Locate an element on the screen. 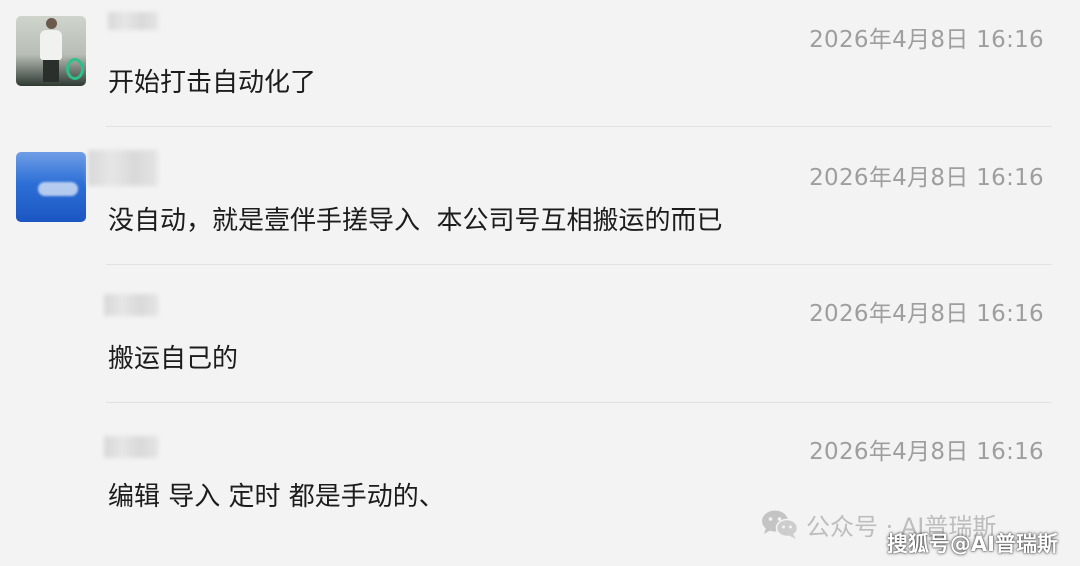  avatar-head-shape is located at coordinates (51, 23).